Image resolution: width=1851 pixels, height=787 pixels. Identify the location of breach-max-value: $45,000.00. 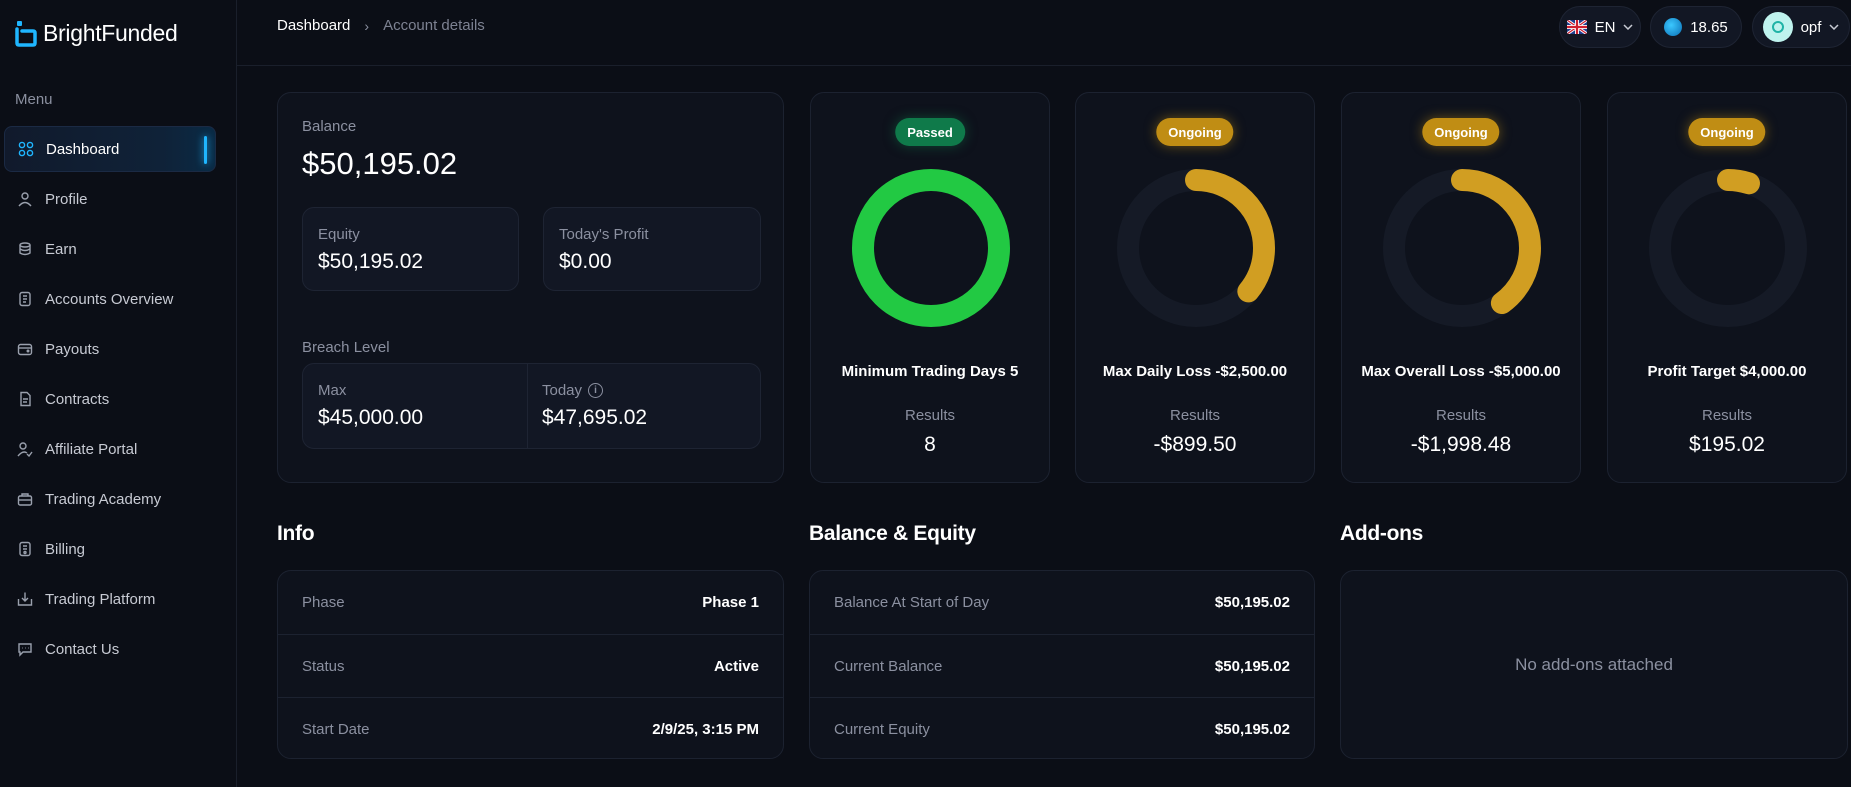
(371, 417).